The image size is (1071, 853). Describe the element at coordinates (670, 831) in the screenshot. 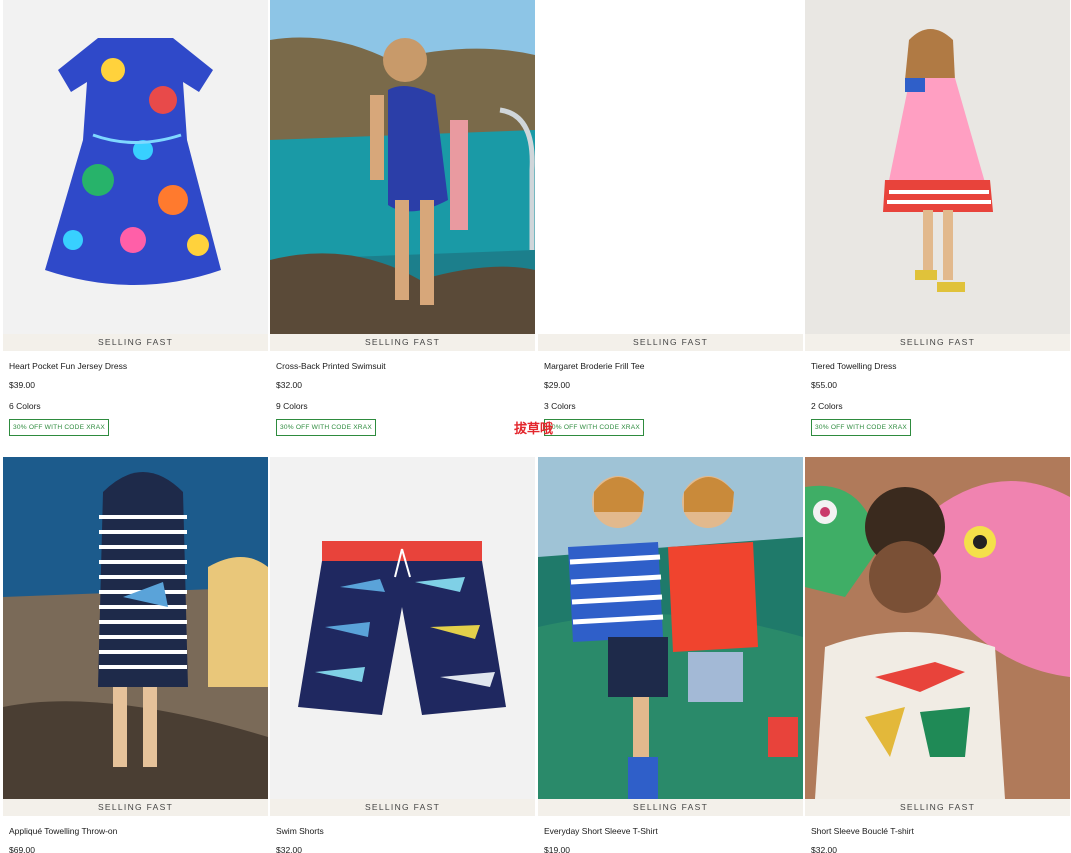

I see `product-name: Everyday Short Sleeve T-Shirt` at that location.